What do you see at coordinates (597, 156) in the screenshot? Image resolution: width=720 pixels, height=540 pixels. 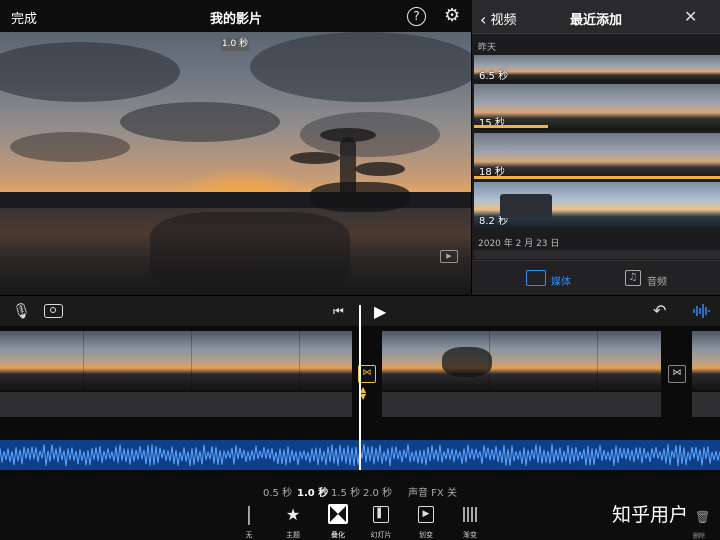 I see `media-clip: 18 秒` at bounding box center [597, 156].